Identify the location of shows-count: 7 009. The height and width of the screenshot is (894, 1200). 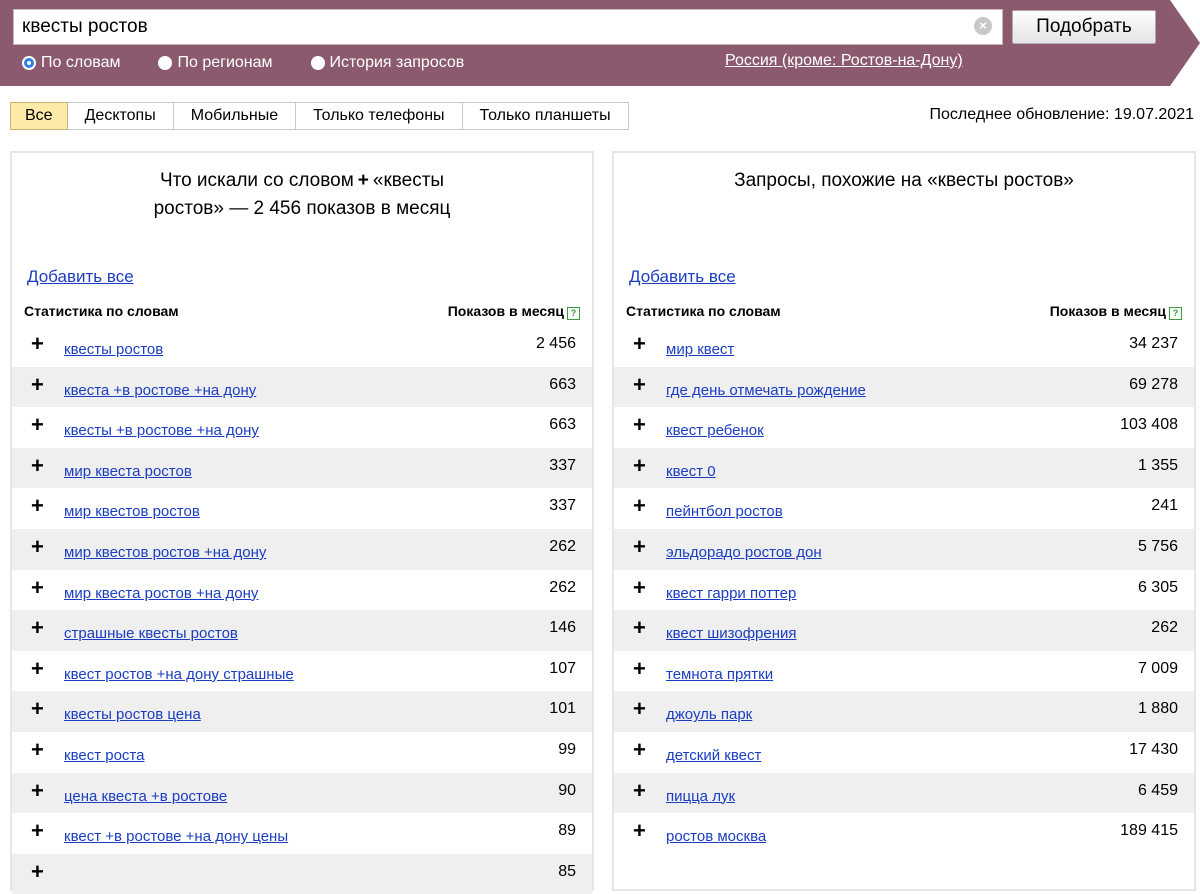
(1157, 668).